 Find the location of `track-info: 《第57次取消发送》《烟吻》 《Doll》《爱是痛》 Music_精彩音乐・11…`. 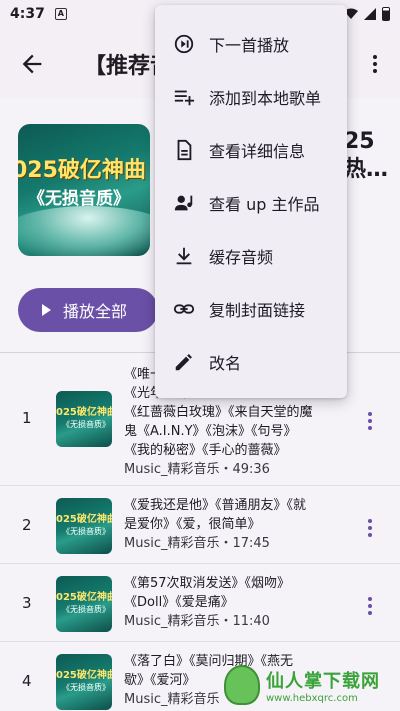

track-info: 《第57次取消发送》《烟吻》 《Doll》《爱是痛》 Music_精彩音乐・11… is located at coordinates (239, 602).